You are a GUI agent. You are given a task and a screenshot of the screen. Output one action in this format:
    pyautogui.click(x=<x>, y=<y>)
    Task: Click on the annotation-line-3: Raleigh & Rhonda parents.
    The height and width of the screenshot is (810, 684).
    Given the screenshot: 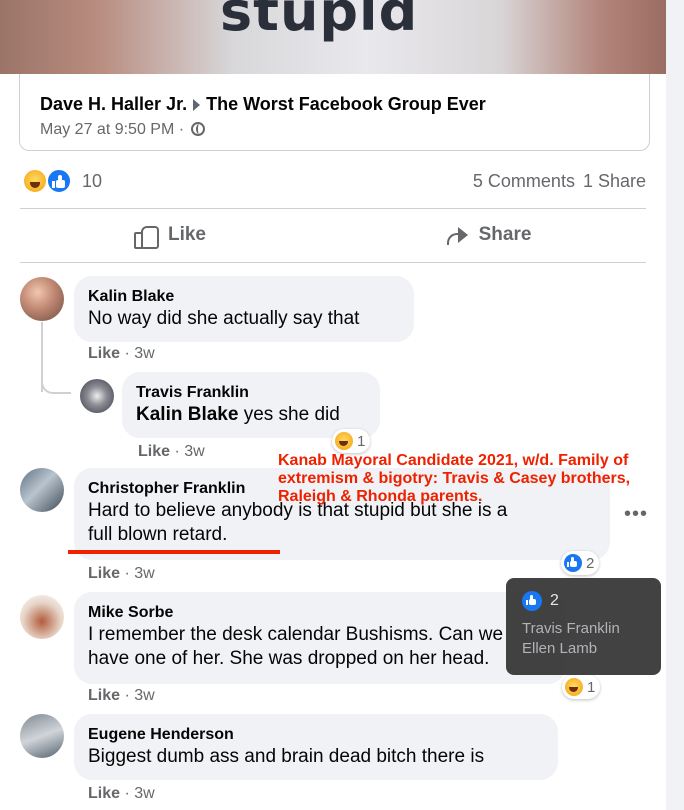 What is the action you would take?
    pyautogui.click(x=380, y=496)
    